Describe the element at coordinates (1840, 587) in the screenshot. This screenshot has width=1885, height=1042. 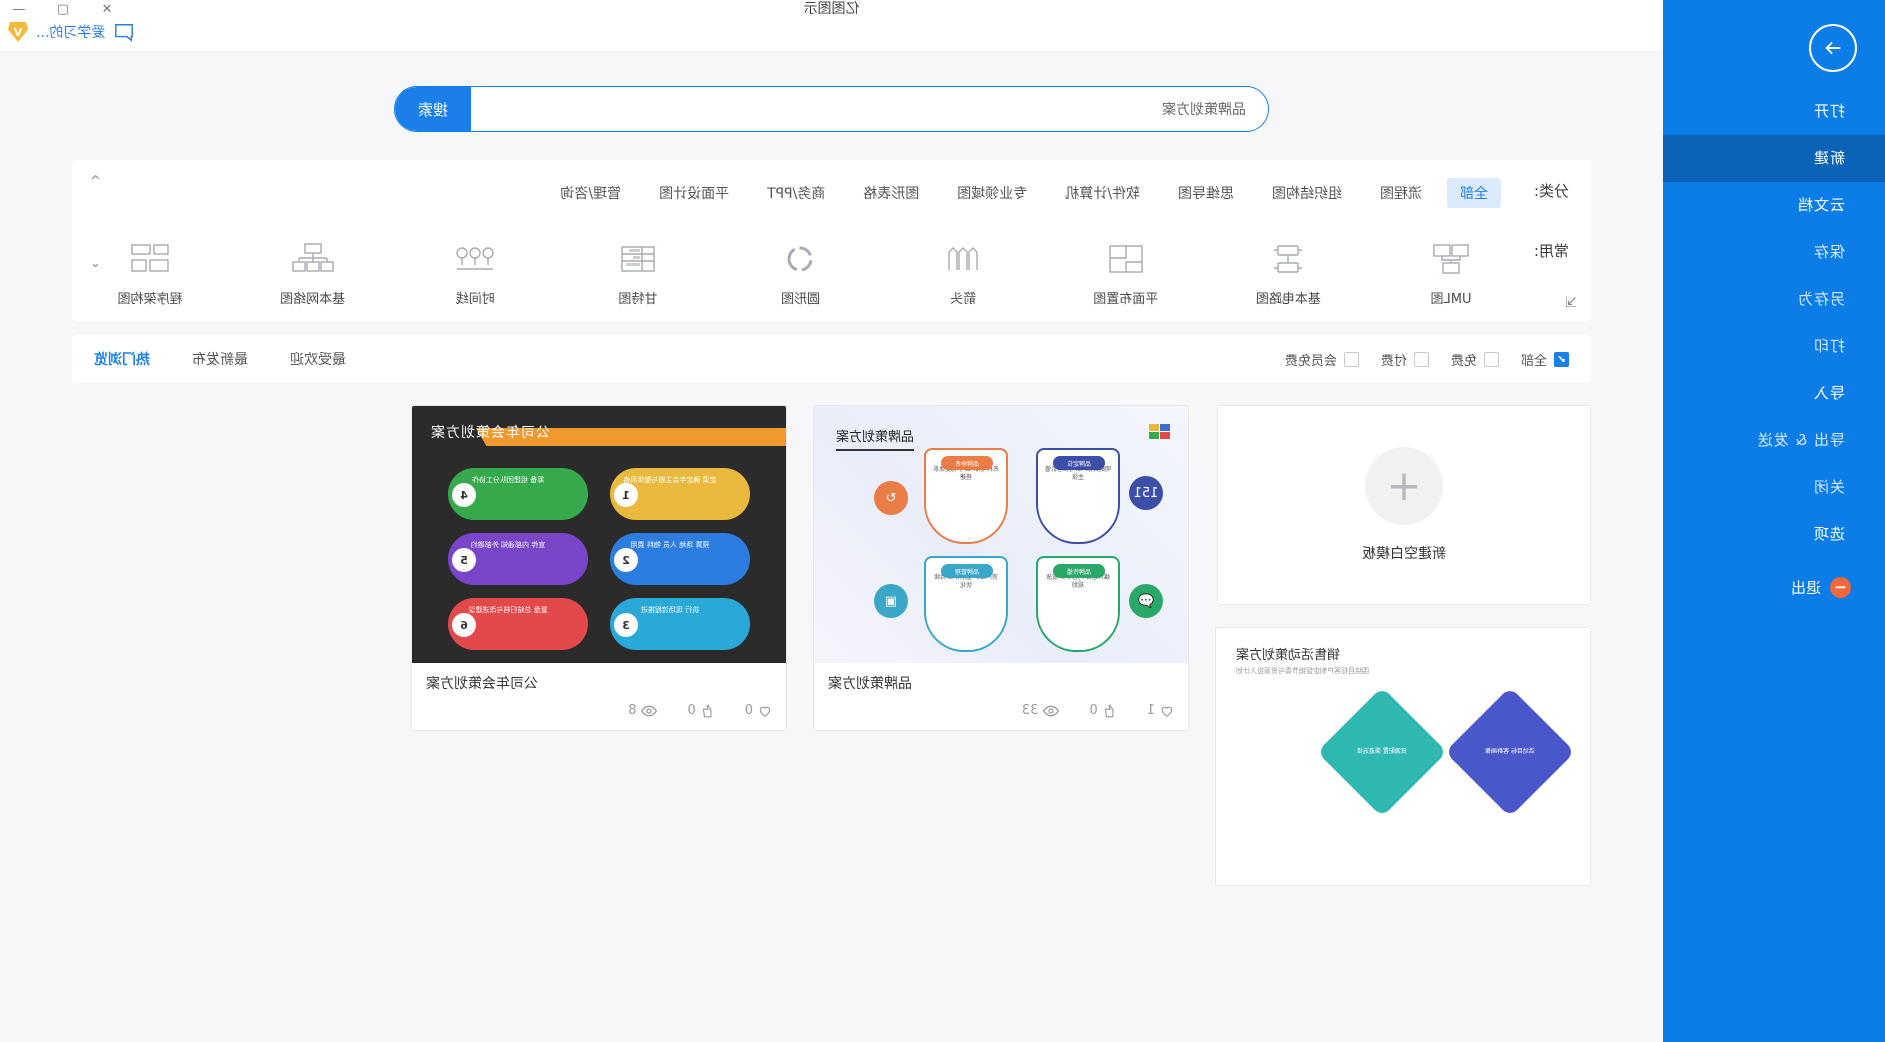
I see `exit-icon: −` at that location.